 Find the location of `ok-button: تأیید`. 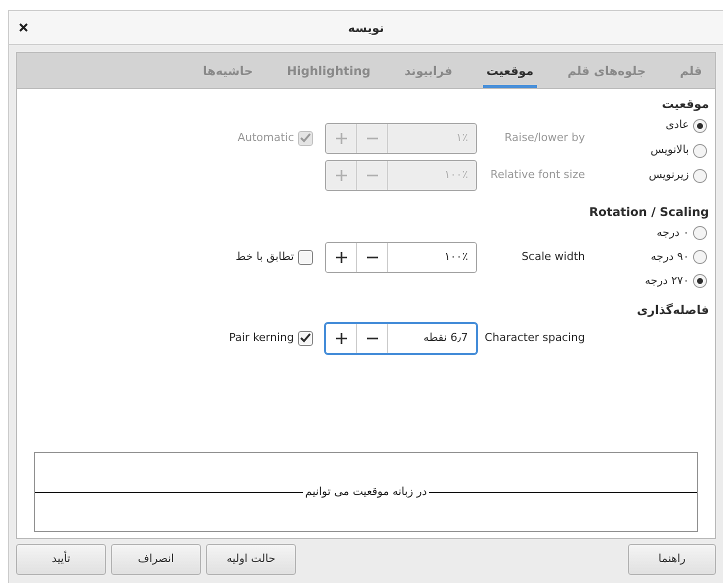

ok-button: تأیید is located at coordinates (61, 559).